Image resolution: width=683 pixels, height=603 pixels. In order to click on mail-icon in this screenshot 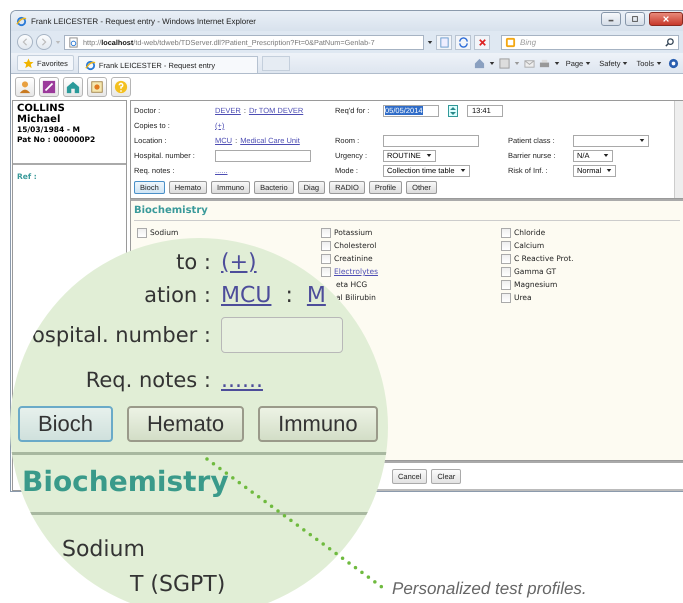, I will do `click(529, 63)`.